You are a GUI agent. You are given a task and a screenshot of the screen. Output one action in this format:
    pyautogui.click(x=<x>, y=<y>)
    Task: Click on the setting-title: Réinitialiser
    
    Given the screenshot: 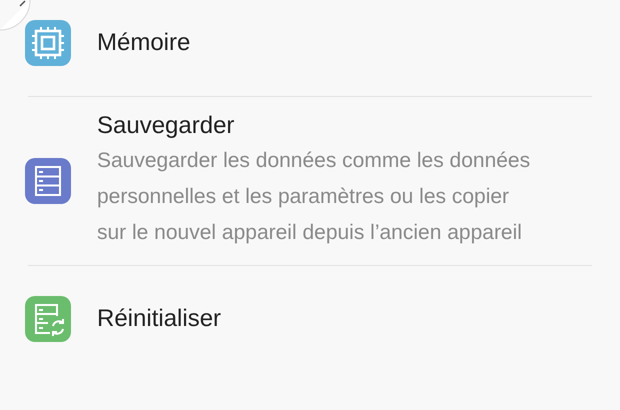 What is the action you would take?
    pyautogui.click(x=159, y=319)
    